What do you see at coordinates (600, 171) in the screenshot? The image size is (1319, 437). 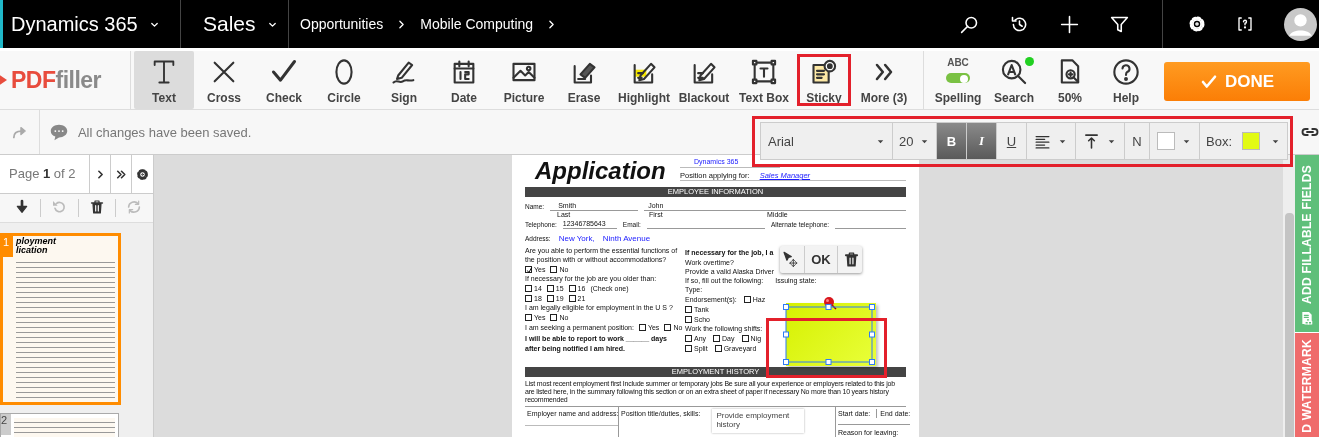 I see `form-title: Application` at bounding box center [600, 171].